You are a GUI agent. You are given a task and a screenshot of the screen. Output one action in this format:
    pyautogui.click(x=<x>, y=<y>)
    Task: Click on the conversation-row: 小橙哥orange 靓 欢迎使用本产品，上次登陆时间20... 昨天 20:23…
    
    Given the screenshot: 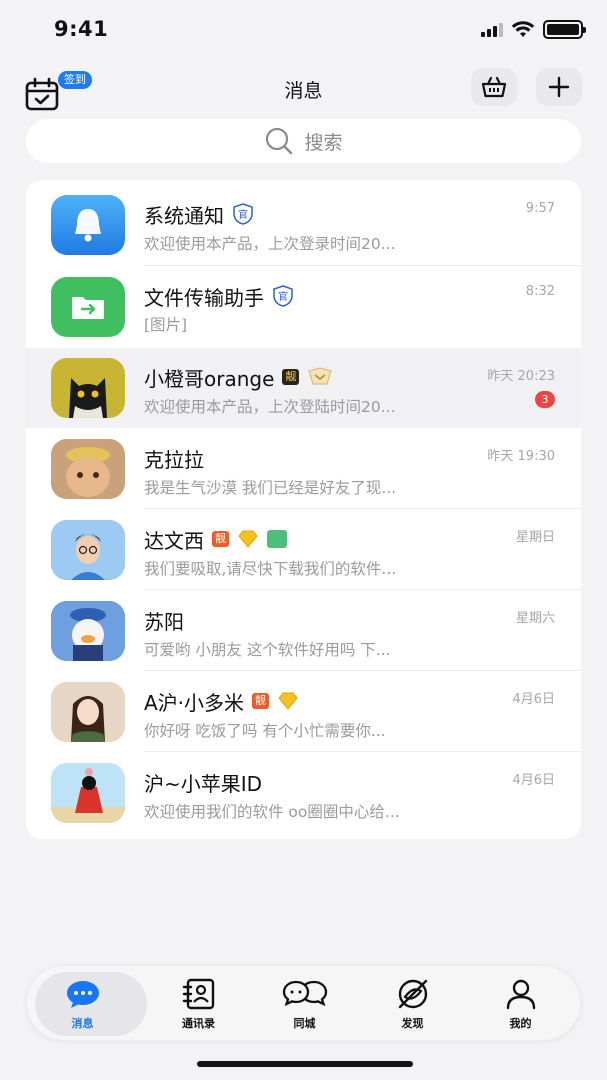 What is the action you would take?
    pyautogui.click(x=303, y=388)
    